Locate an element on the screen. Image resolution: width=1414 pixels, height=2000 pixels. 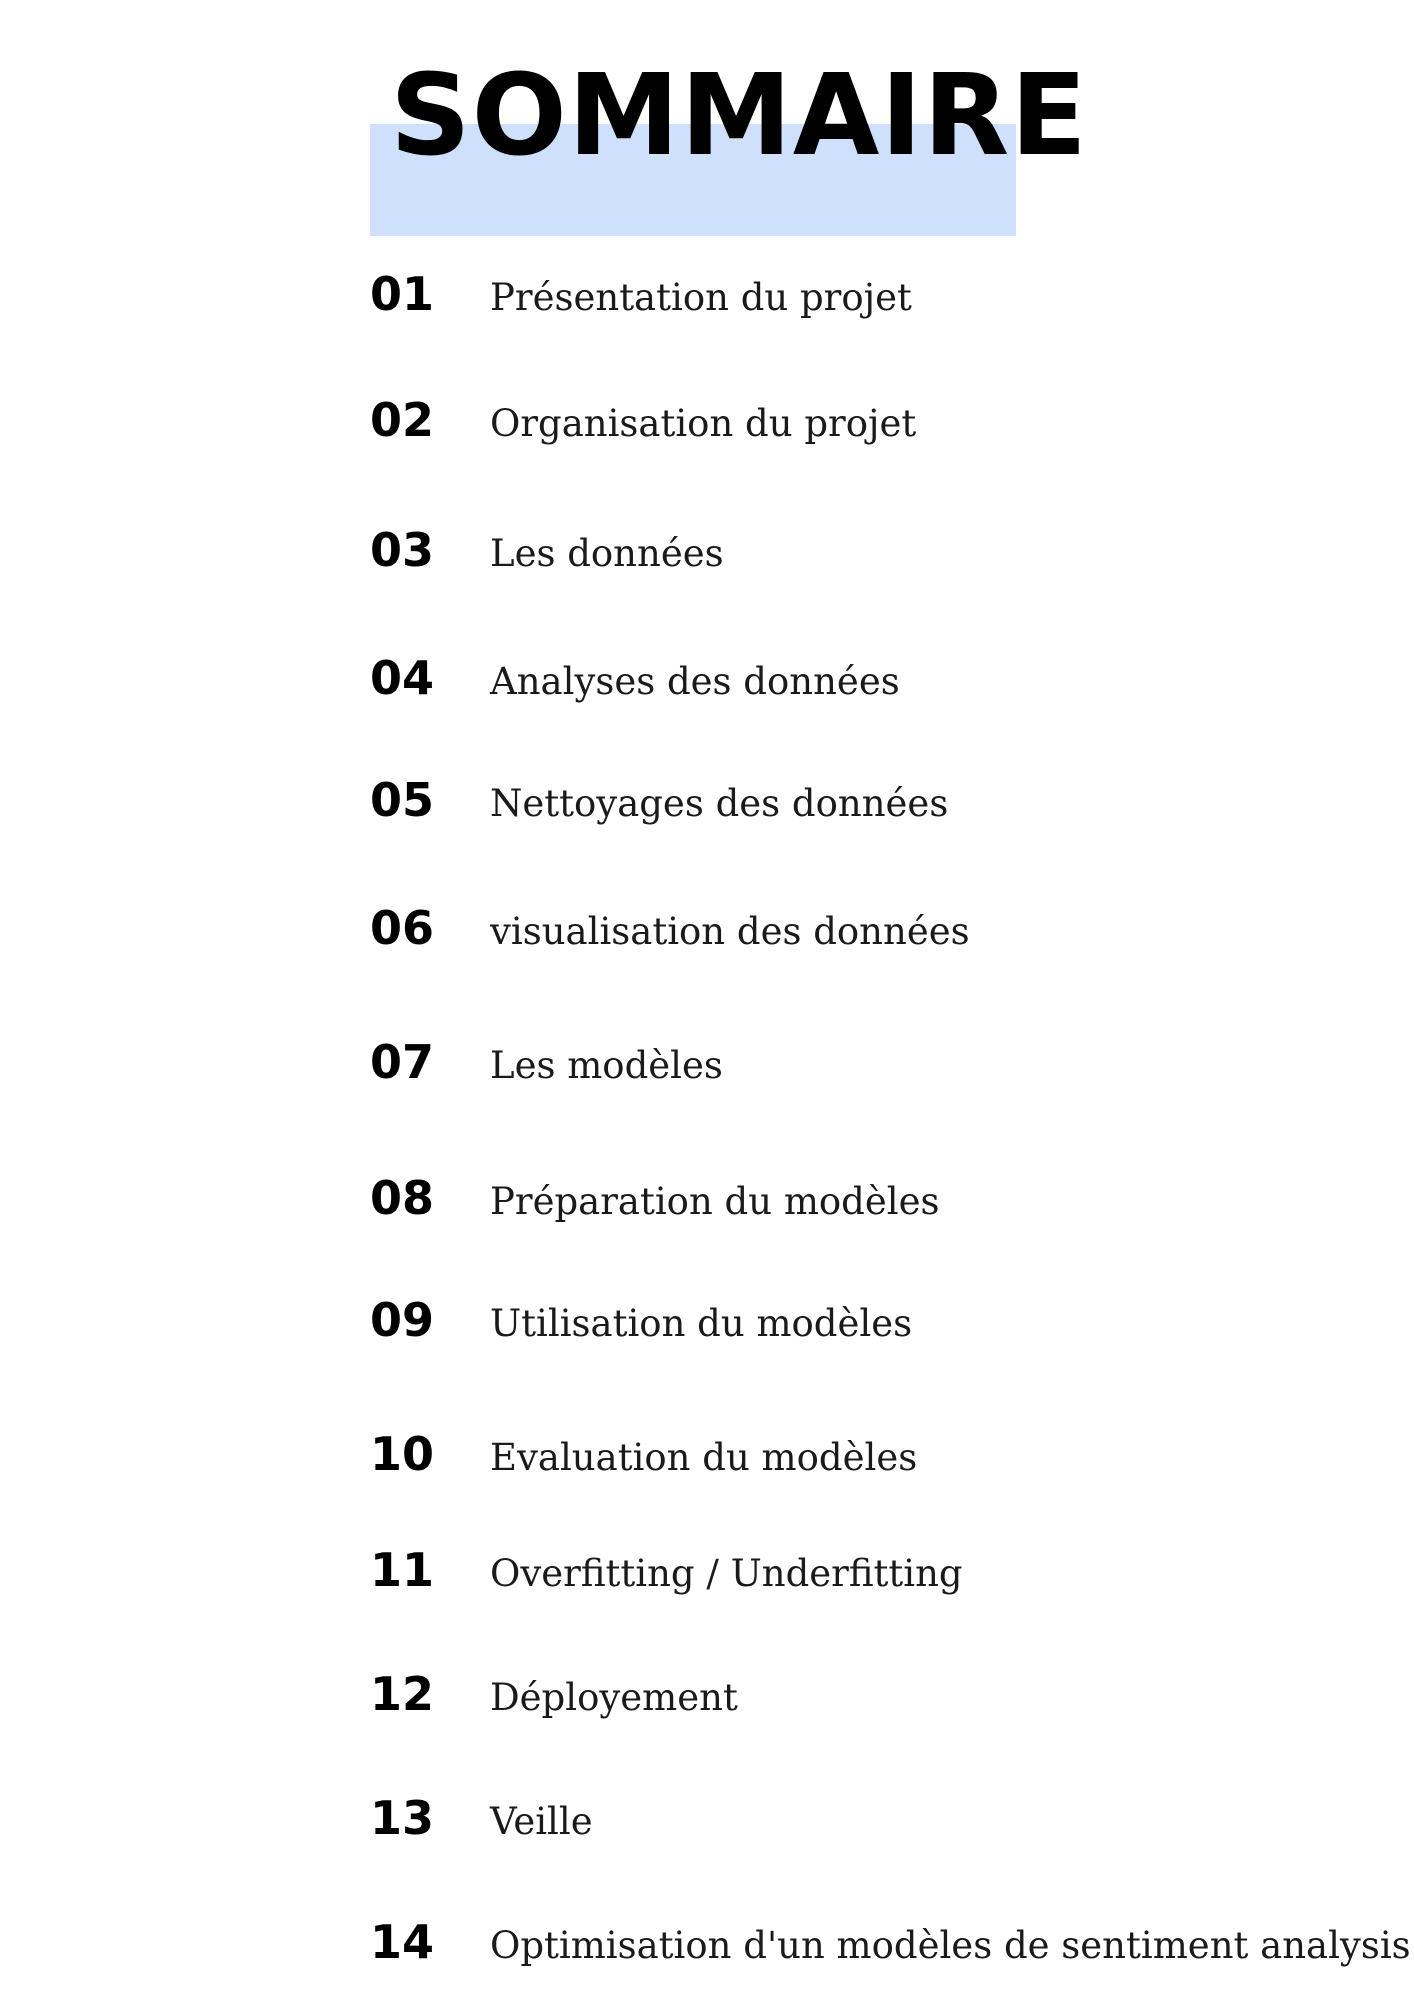
toc-item: 06 visualisation des données is located at coordinates (707, 928).